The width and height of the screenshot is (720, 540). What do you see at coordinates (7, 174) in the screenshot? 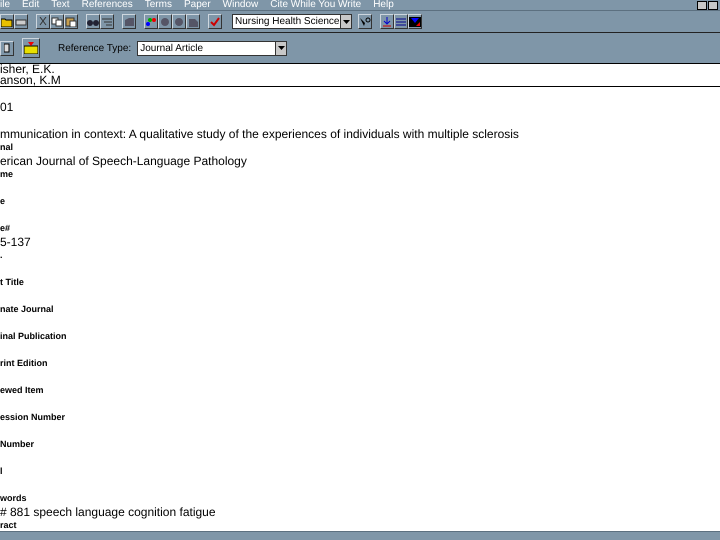
I see `field-label: me` at bounding box center [7, 174].